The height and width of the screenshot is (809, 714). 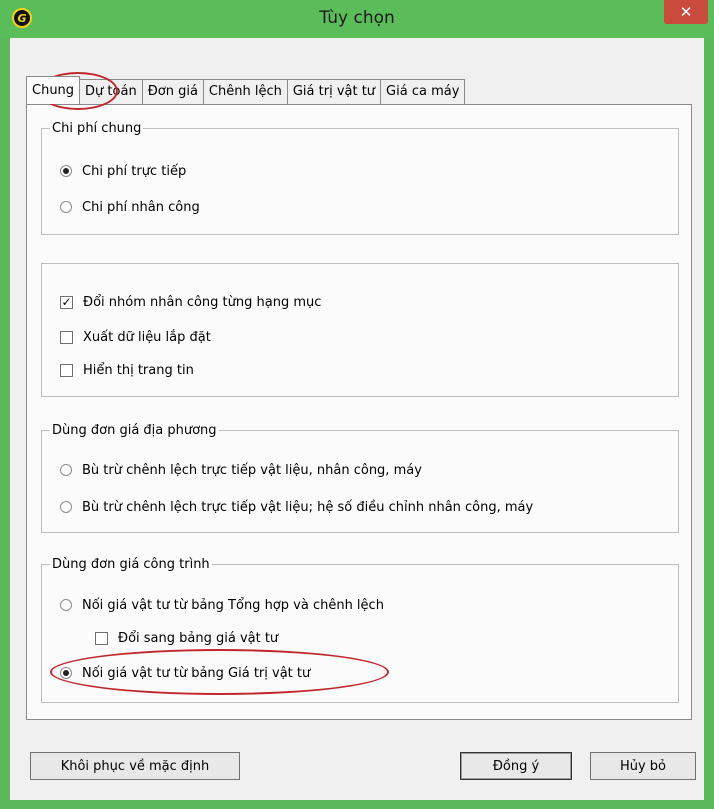 I want to click on tab-don-gia: Đơn giá, so click(x=172, y=91).